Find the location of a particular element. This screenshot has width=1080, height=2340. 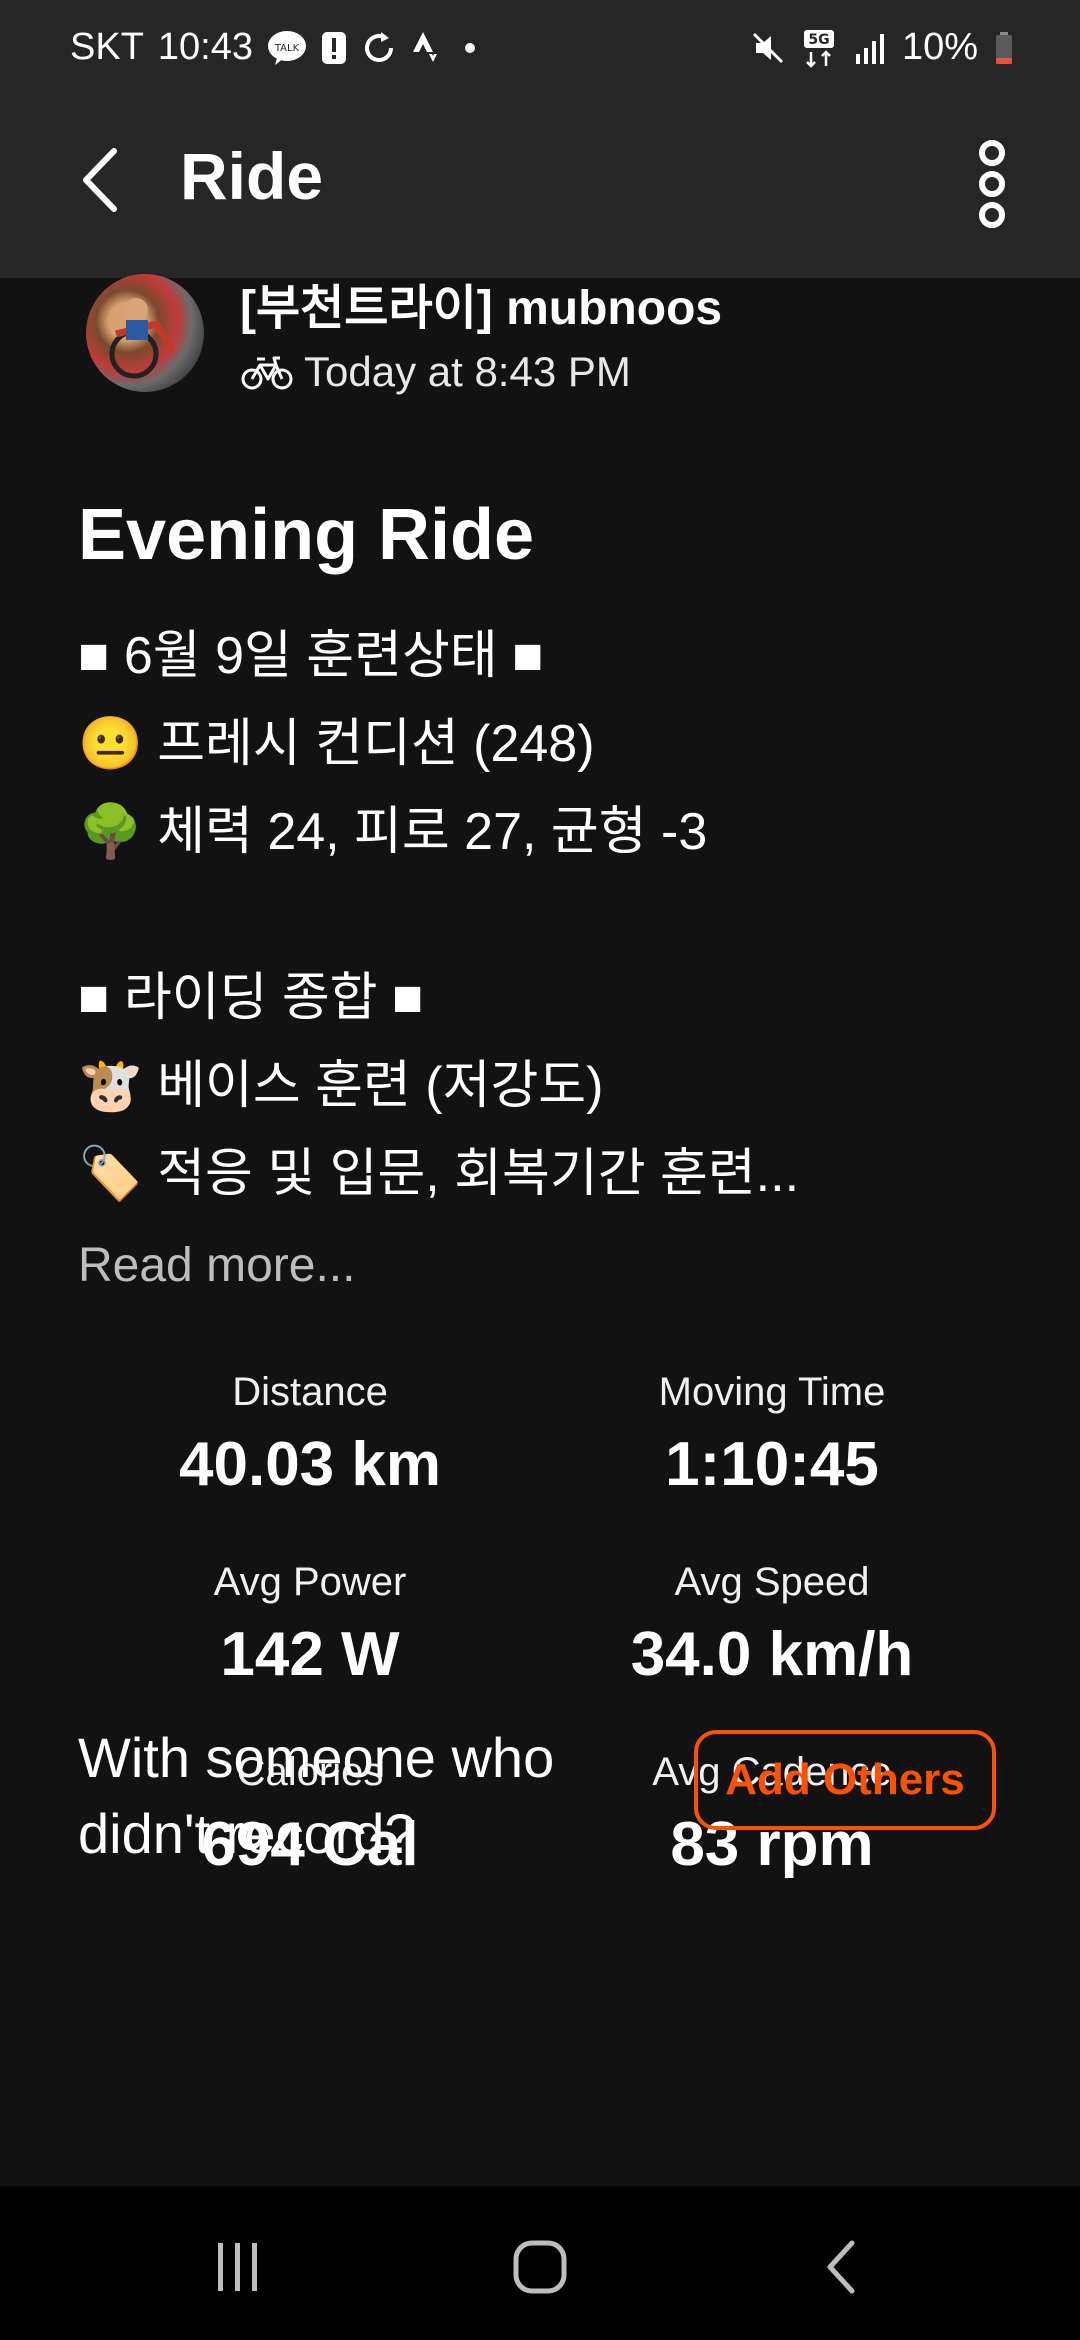

nav-back-button is located at coordinates (842, 2267).